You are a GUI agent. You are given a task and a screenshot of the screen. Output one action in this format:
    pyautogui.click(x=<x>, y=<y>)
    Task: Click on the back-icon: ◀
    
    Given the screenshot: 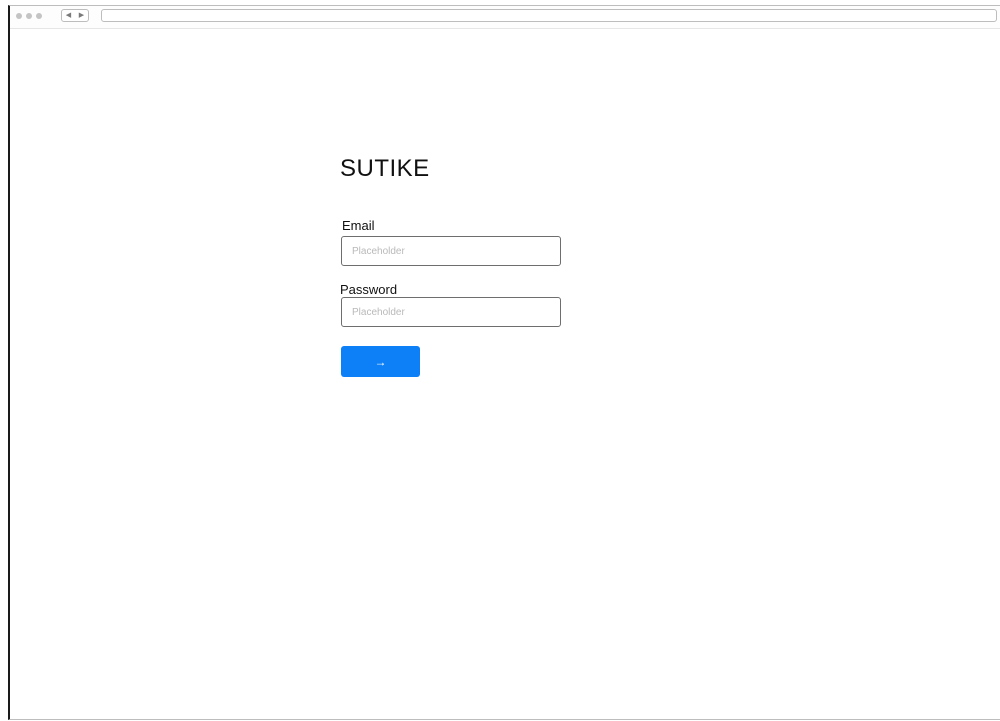 What is the action you would take?
    pyautogui.click(x=68, y=15)
    